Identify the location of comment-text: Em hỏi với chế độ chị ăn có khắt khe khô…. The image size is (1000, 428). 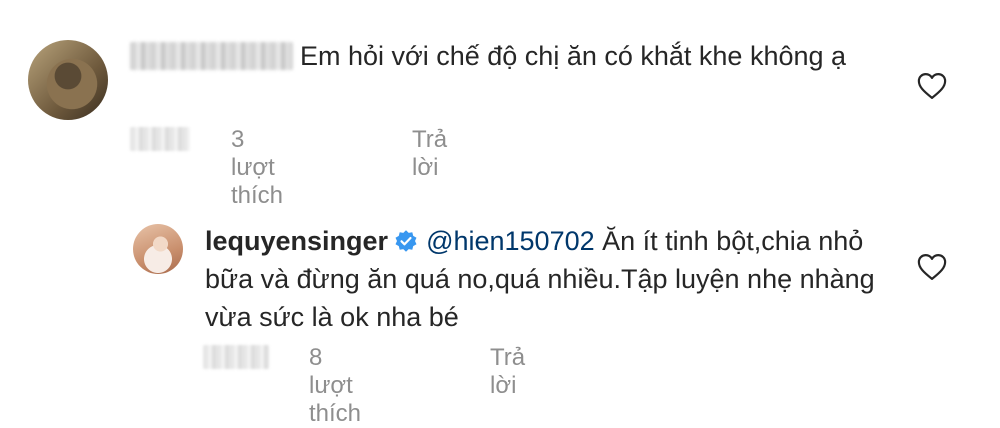
(573, 56).